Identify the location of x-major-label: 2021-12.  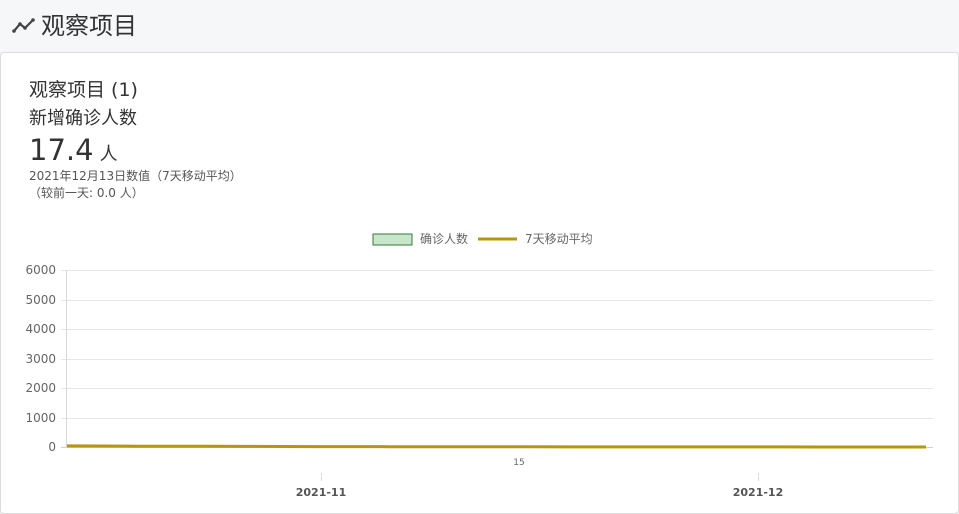
(758, 492).